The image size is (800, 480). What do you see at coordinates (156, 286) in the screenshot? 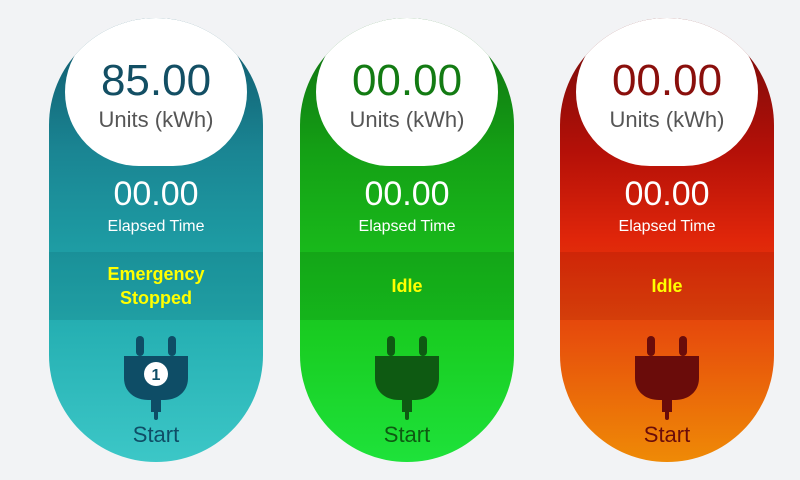
I see `status-text: Emergency Stopped` at bounding box center [156, 286].